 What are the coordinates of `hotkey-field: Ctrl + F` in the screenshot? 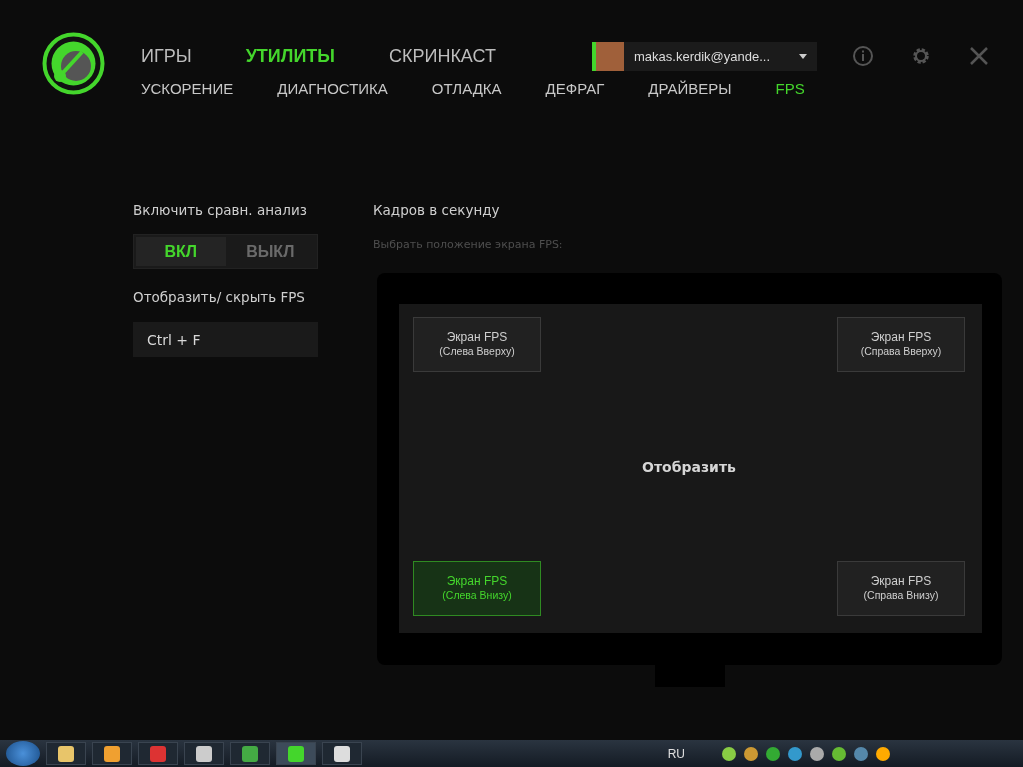 It's located at (225, 339).